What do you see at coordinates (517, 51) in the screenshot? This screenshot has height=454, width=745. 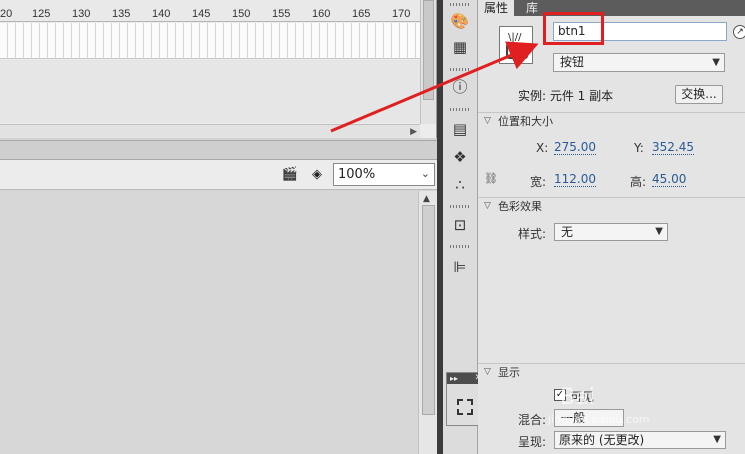 I see `button-symbol-icon` at bounding box center [517, 51].